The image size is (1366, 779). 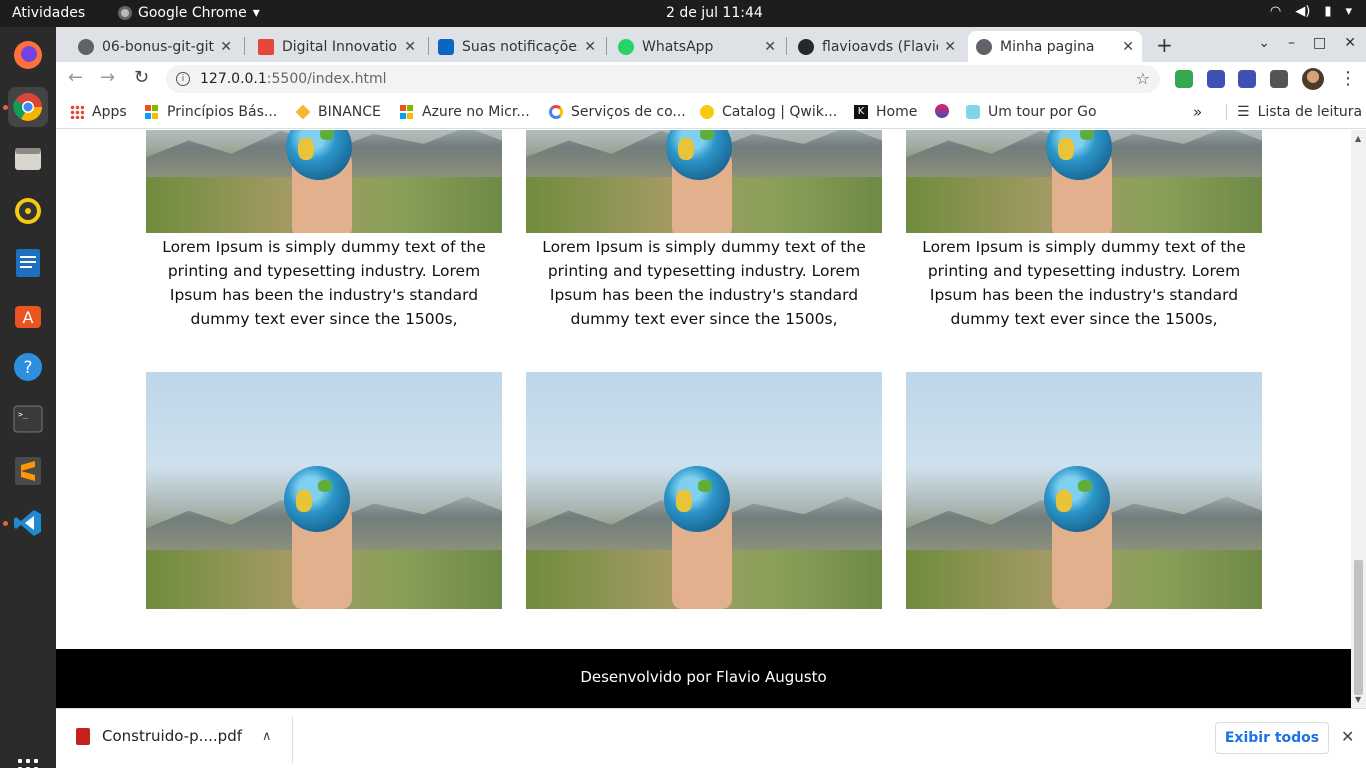 I want to click on apps-grid-icon, so click(x=77, y=112).